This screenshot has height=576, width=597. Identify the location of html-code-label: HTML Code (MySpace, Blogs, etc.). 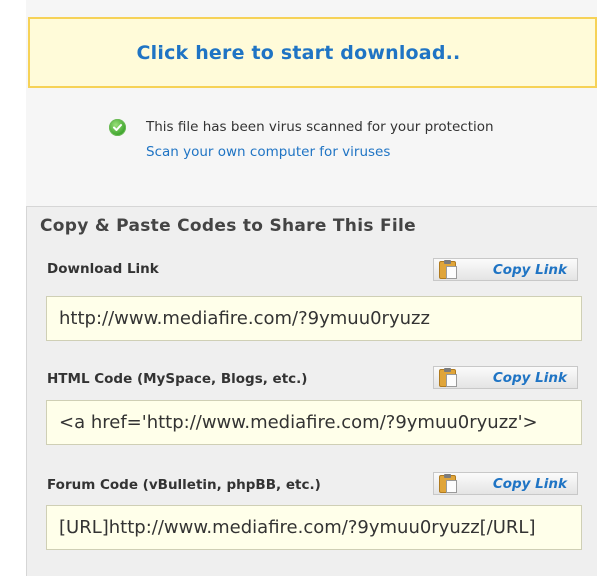
(177, 379).